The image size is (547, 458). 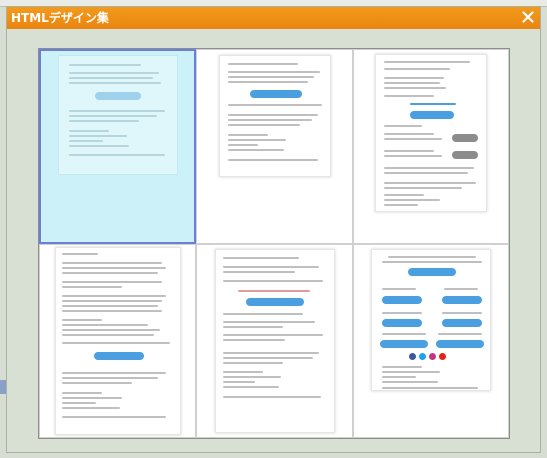 I want to click on dialog-header: HTMLデザイン集, so click(x=273, y=18).